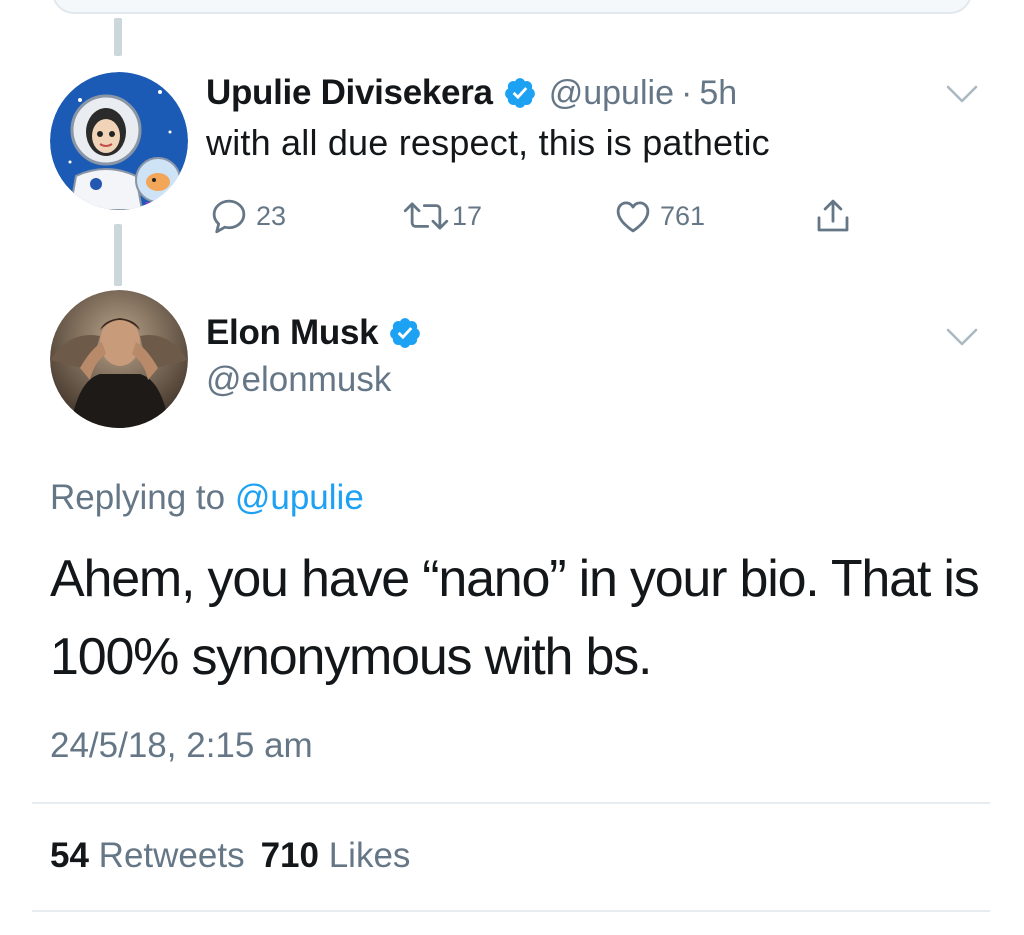 This screenshot has width=1024, height=935. I want to click on retweets-stat: 54 Retweets, so click(147, 855).